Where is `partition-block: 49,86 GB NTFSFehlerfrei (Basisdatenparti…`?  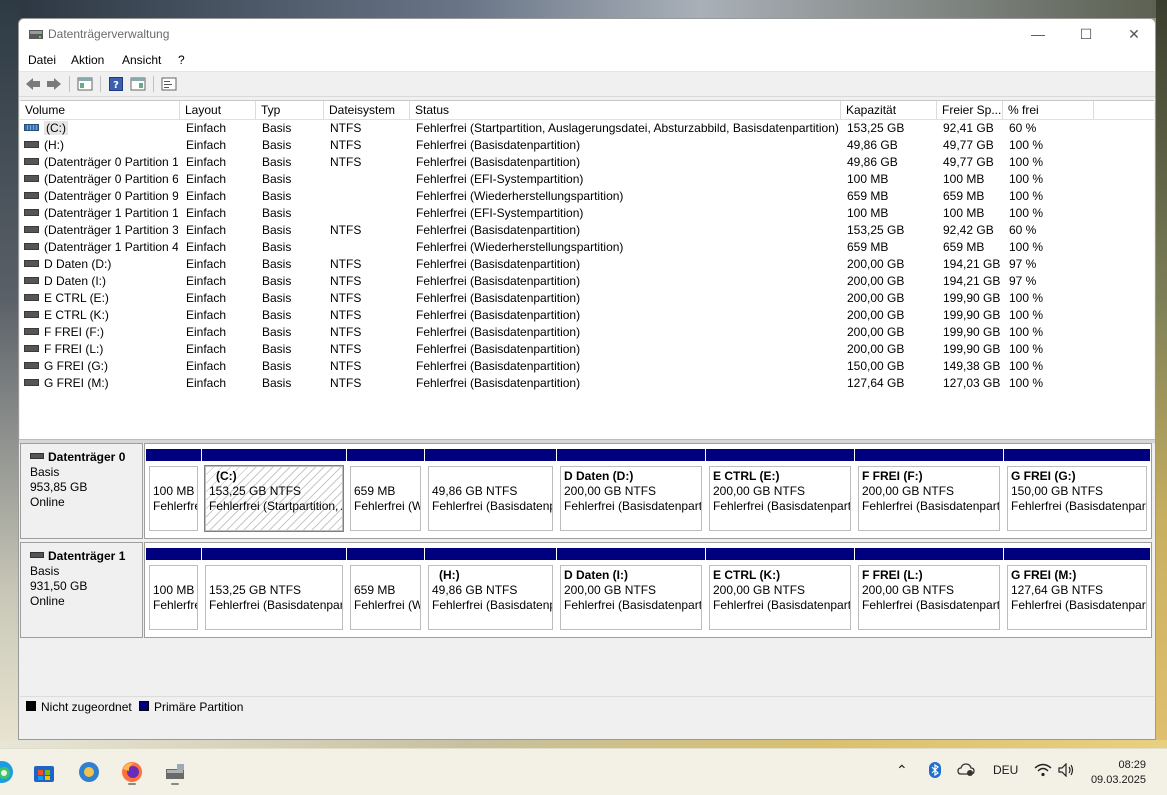
partition-block: 49,86 GB NTFSFehlerfrei (Basisdatenparti… is located at coordinates (490, 491).